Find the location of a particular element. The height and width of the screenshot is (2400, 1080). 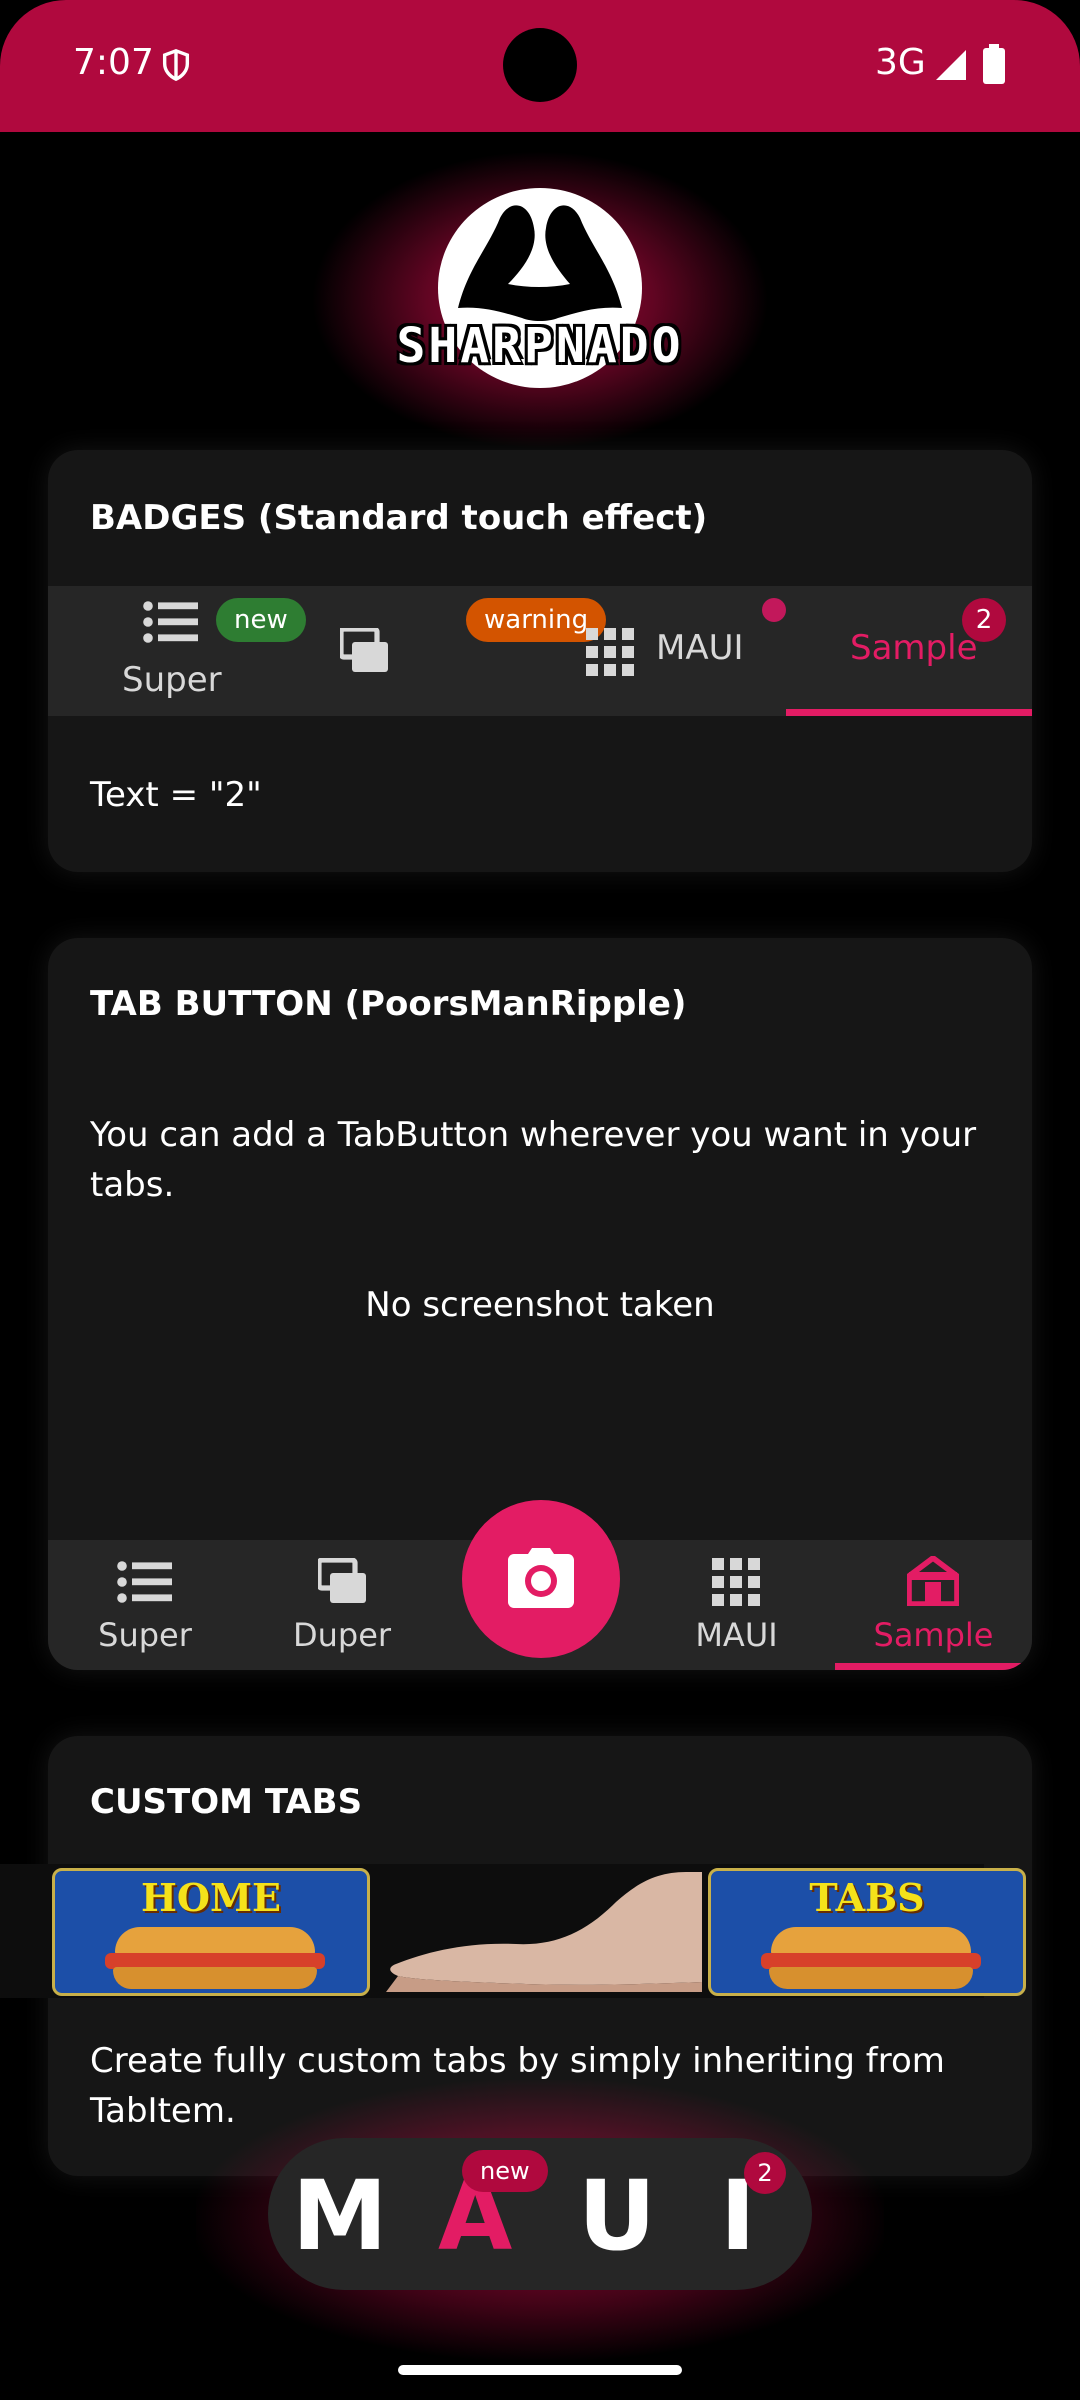

tab-label: HOME is located at coordinates (211, 1897).